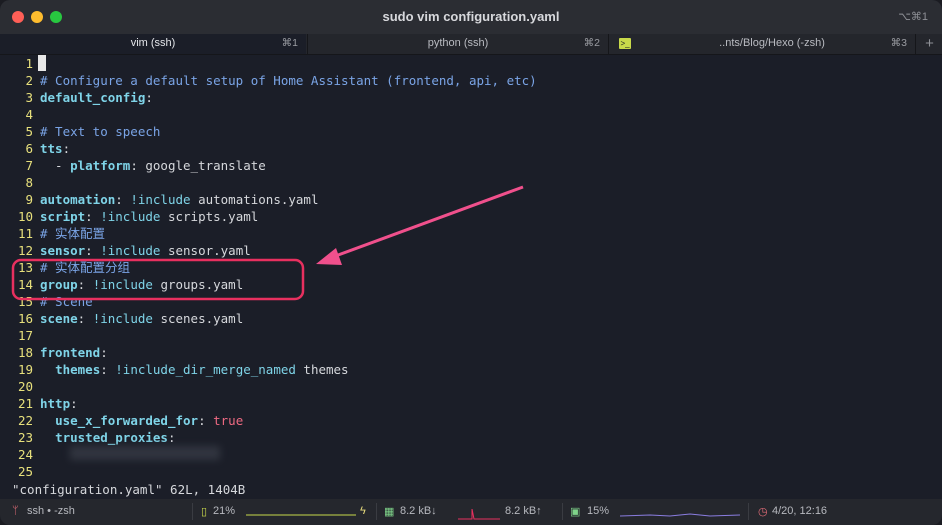 This screenshot has height=525, width=942. Describe the element at coordinates (29, 165) in the screenshot. I see `line-number: 7` at that location.